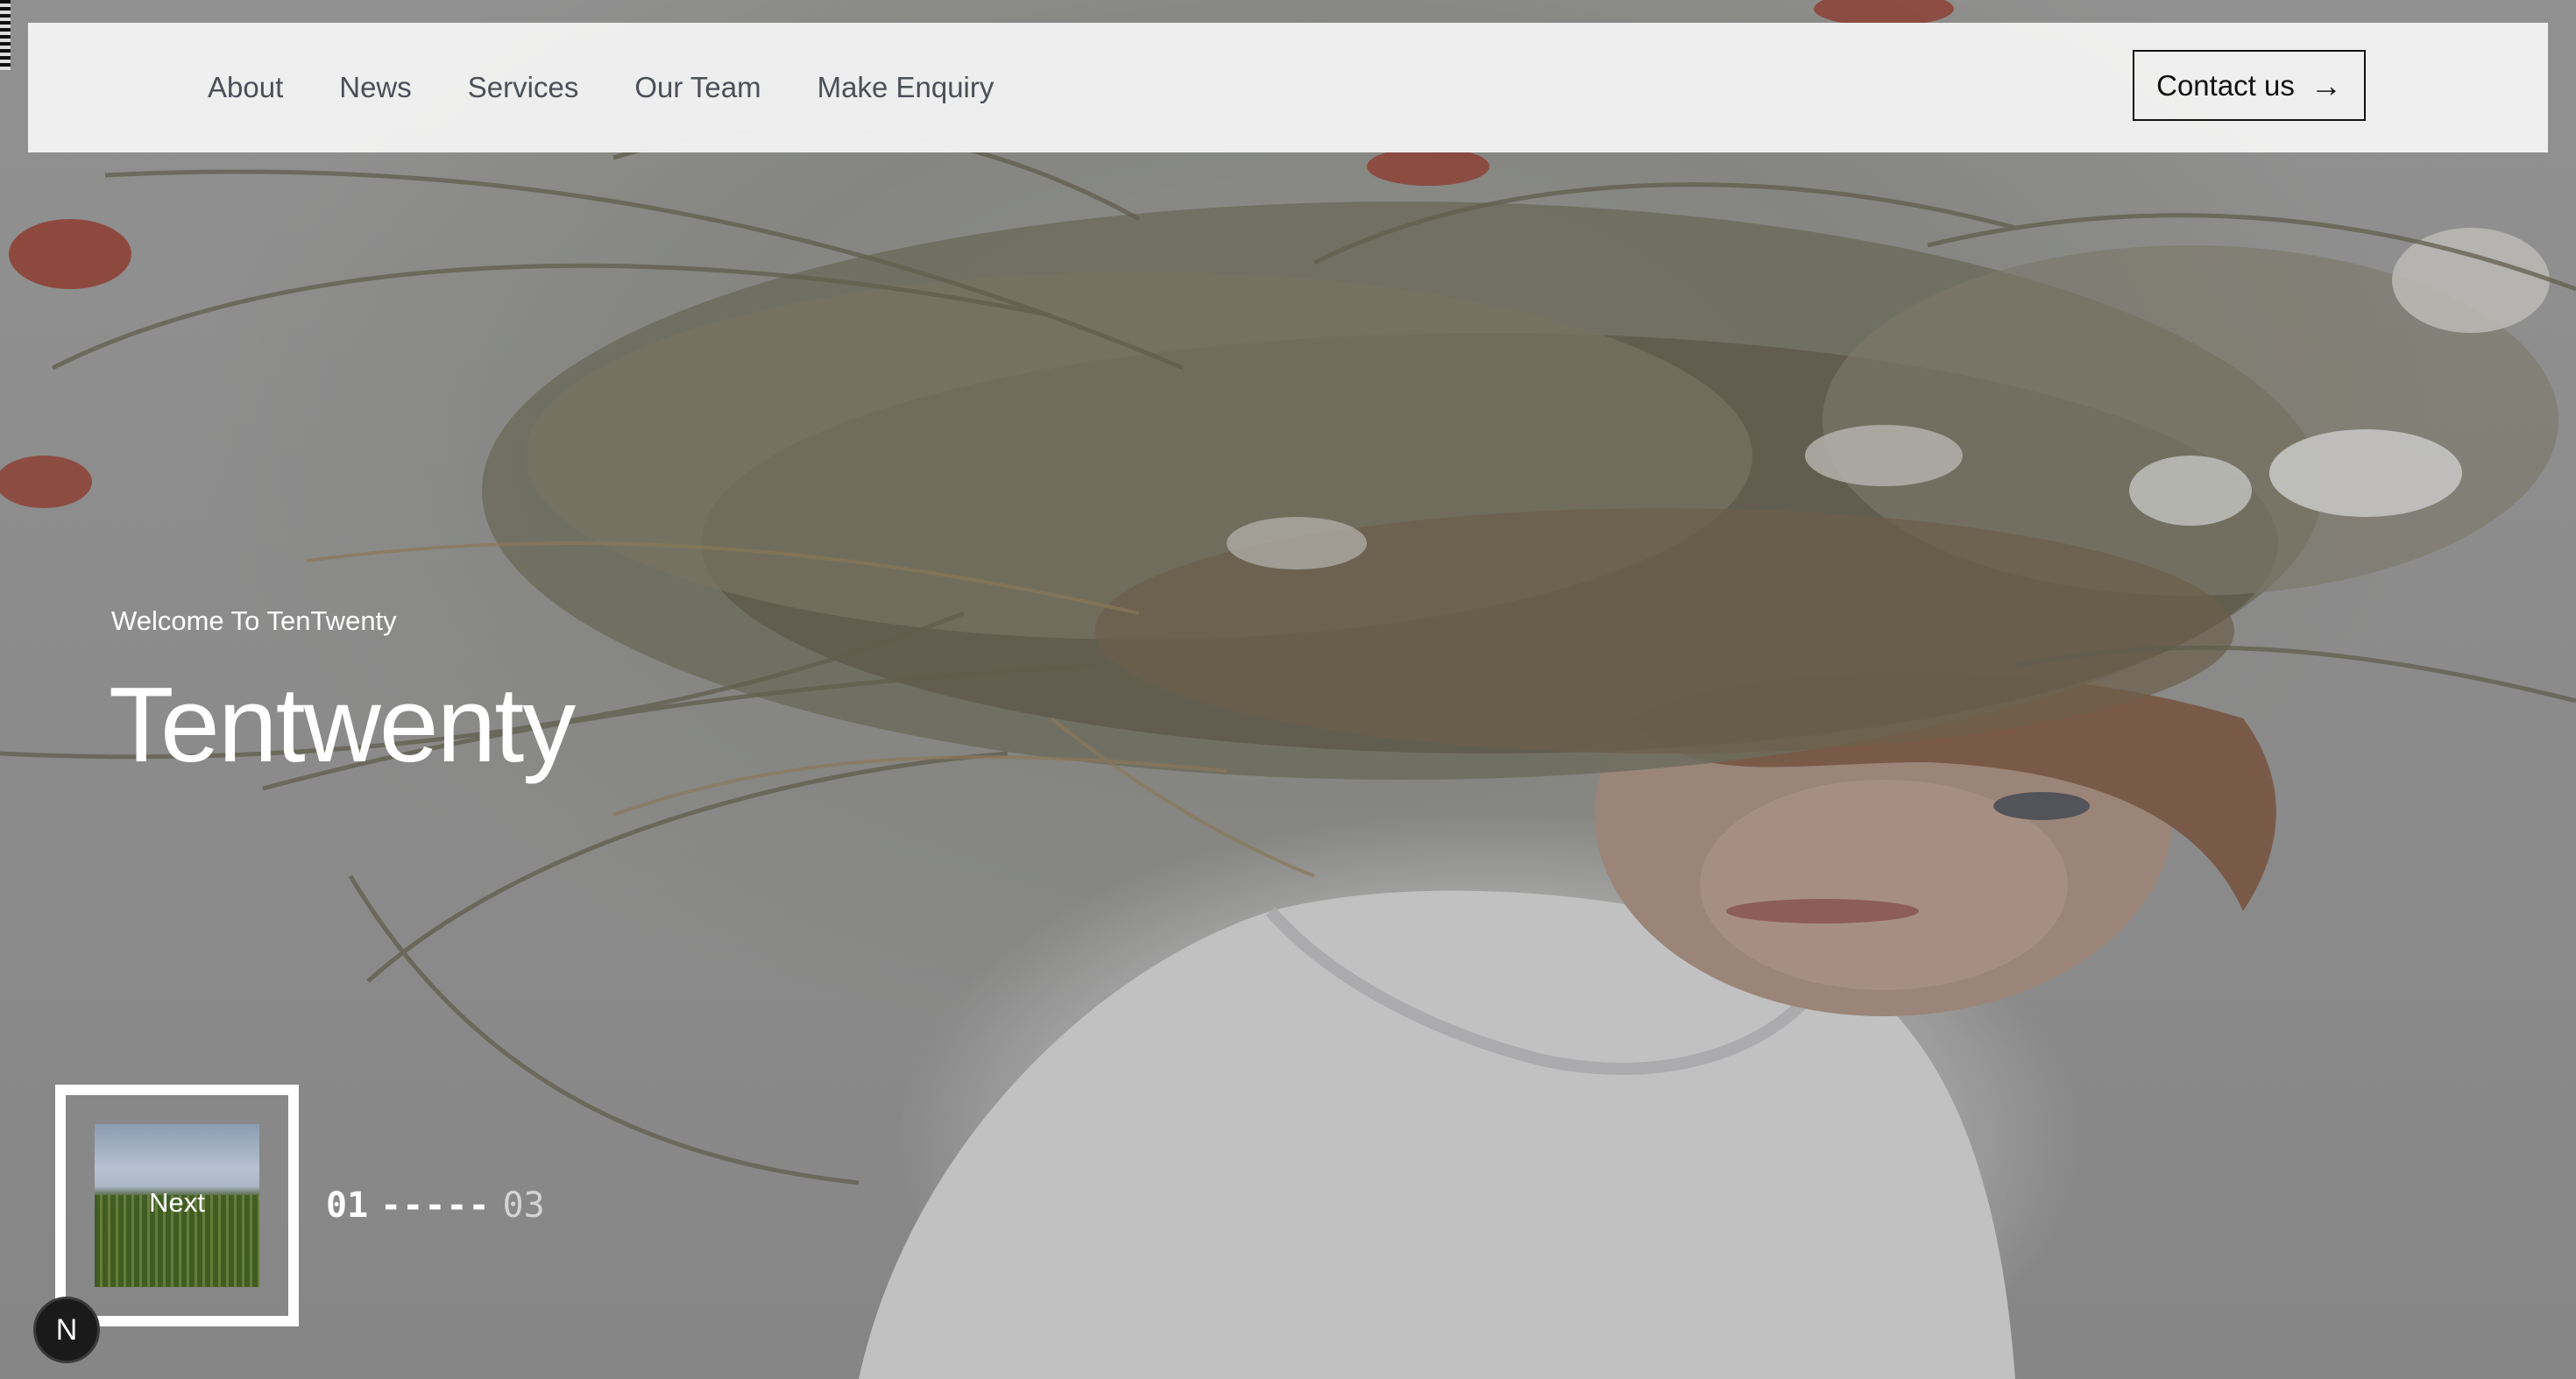 The width and height of the screenshot is (2576, 1379). I want to click on contact-us-label: Contact us, so click(2225, 85).